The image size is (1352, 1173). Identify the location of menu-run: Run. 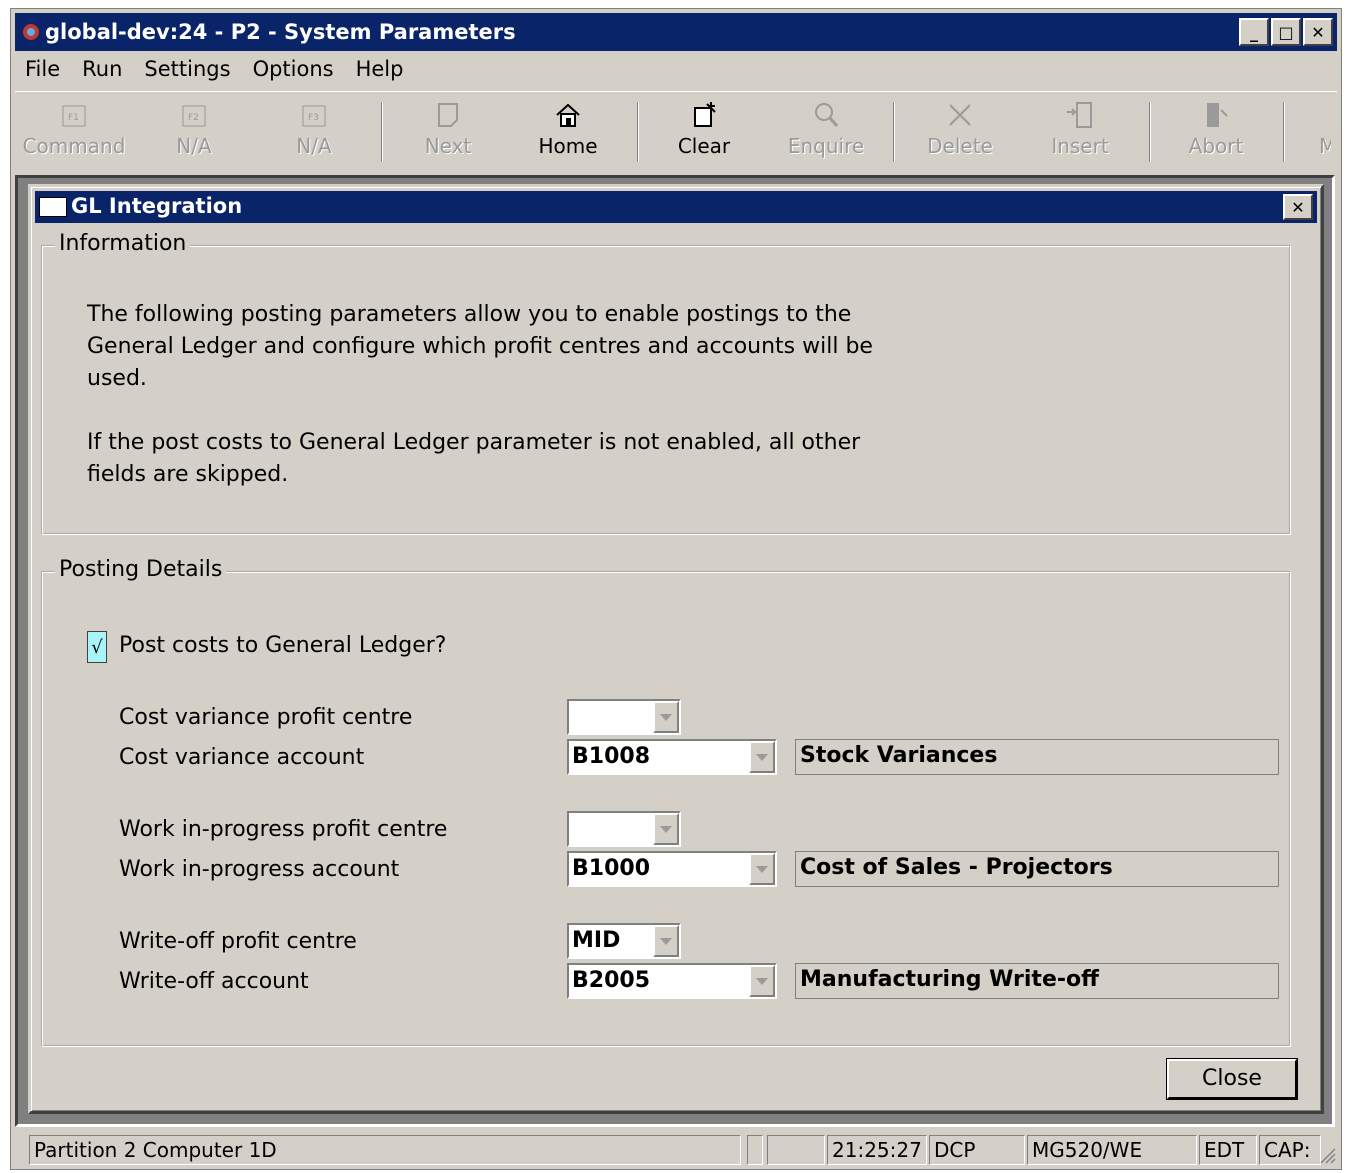
(103, 70).